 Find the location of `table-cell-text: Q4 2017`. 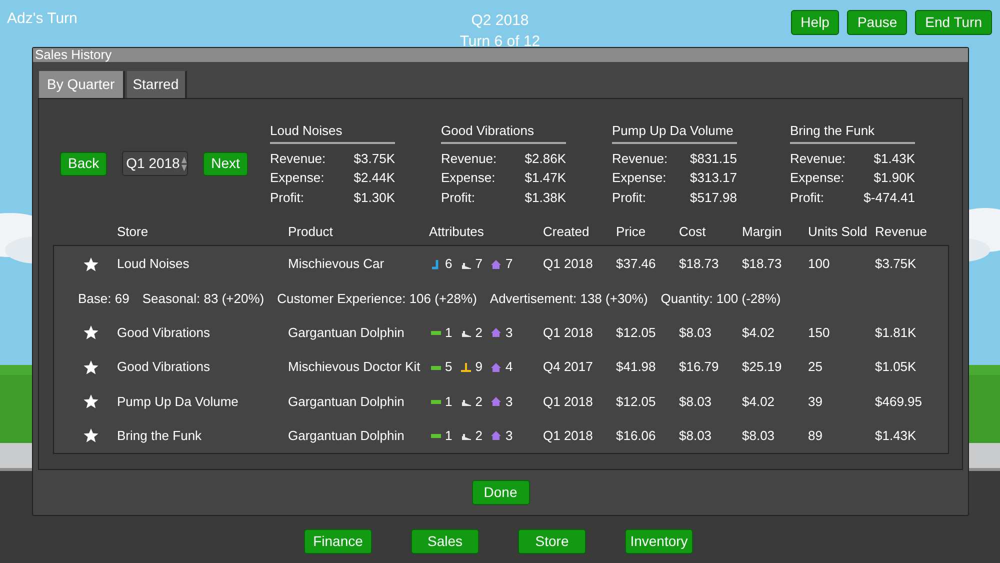

table-cell-text: Q4 2017 is located at coordinates (568, 367).